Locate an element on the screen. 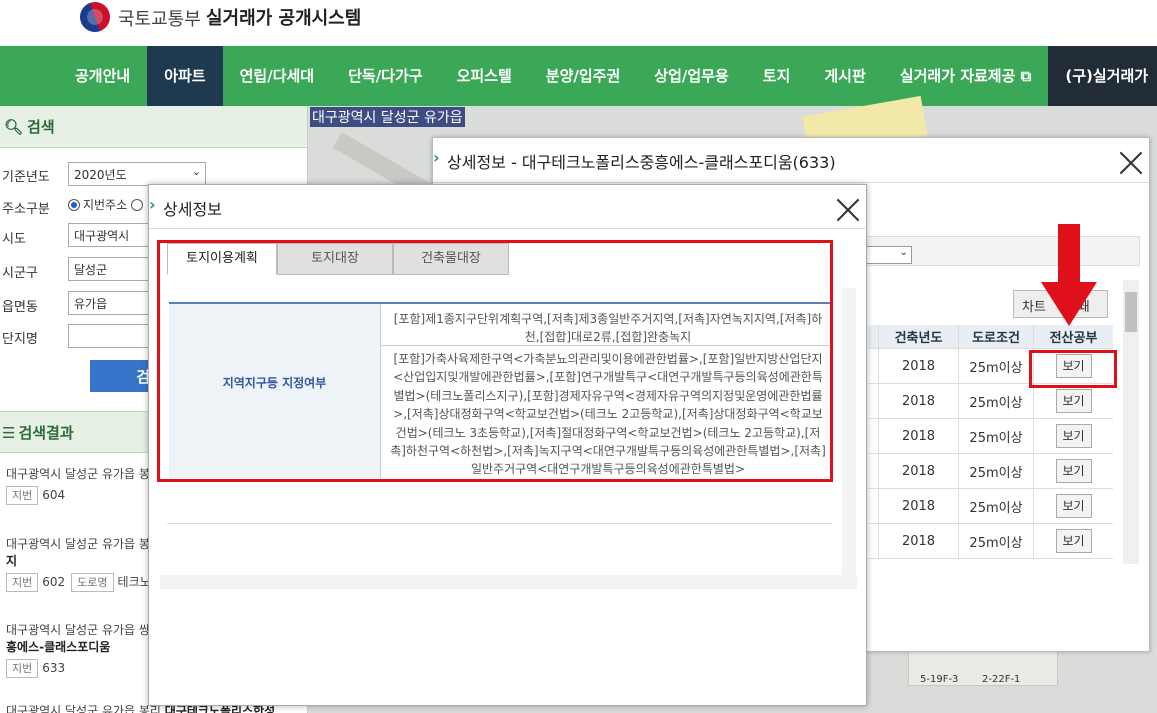  table-header-row: 건축년도 도로조건 전산공부 is located at coordinates (990, 337).